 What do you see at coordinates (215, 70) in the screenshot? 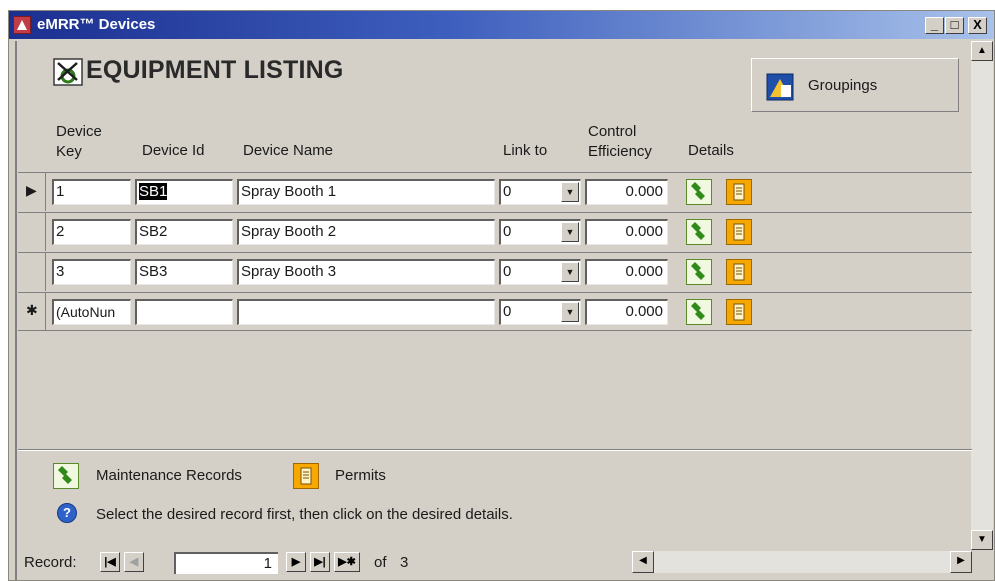
I see `page-title: EQUIPMENT LISTING` at bounding box center [215, 70].